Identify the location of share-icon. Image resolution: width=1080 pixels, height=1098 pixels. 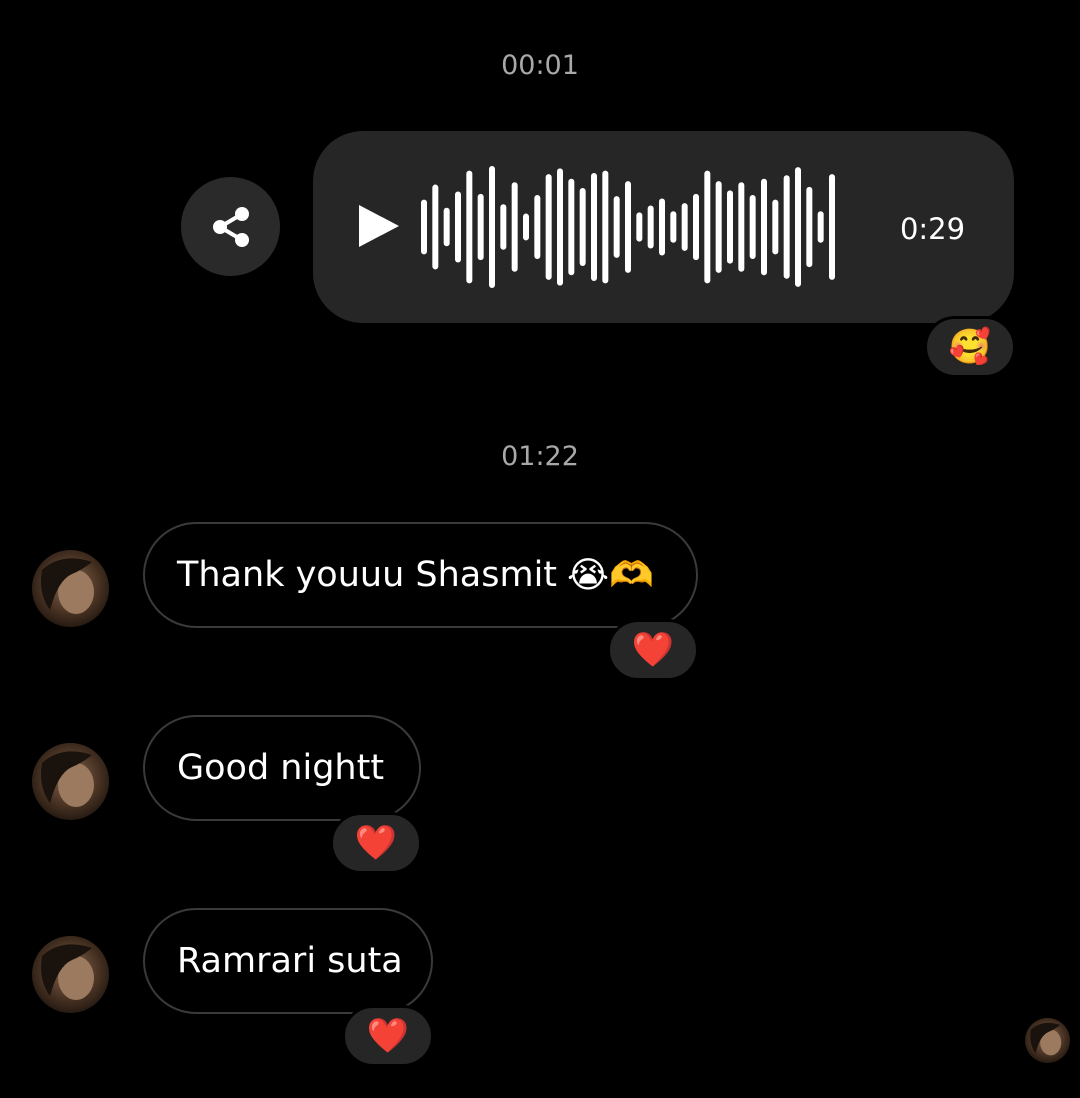
(230, 226).